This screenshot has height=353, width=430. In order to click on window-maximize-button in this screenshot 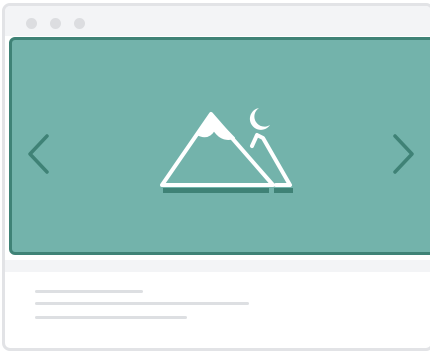, I will do `click(79, 23)`.